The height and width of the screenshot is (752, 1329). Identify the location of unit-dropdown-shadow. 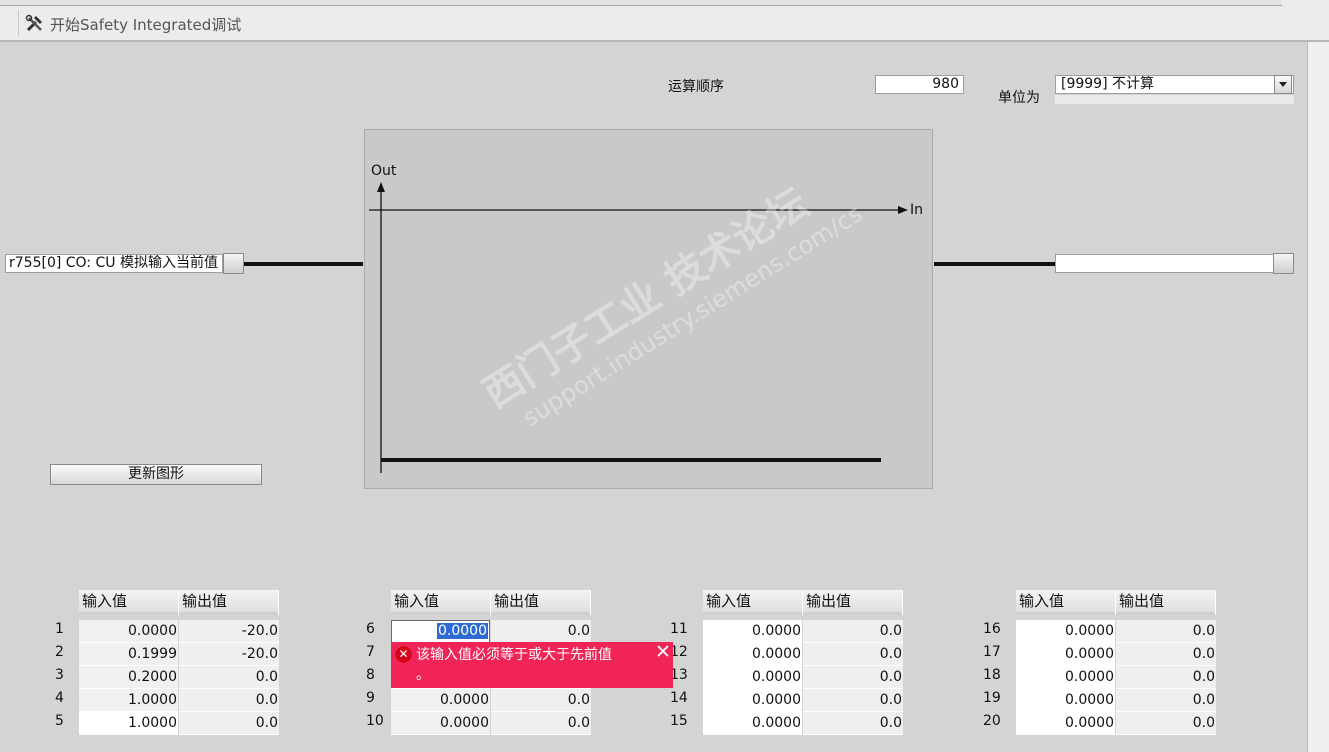
(1174, 99).